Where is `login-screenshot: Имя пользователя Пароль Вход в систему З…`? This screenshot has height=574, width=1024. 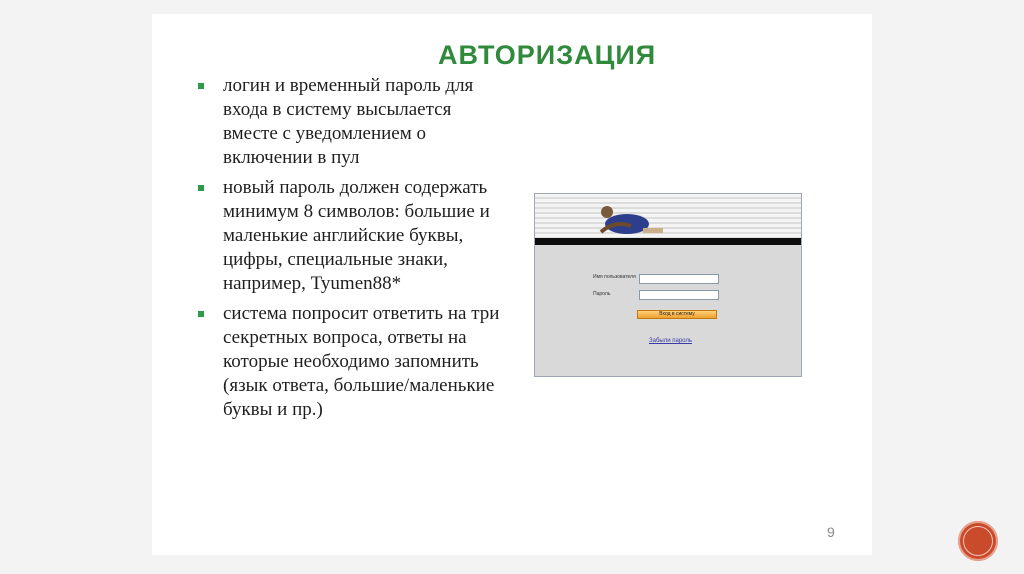 login-screenshot: Имя пользователя Пароль Вход в систему З… is located at coordinates (668, 285).